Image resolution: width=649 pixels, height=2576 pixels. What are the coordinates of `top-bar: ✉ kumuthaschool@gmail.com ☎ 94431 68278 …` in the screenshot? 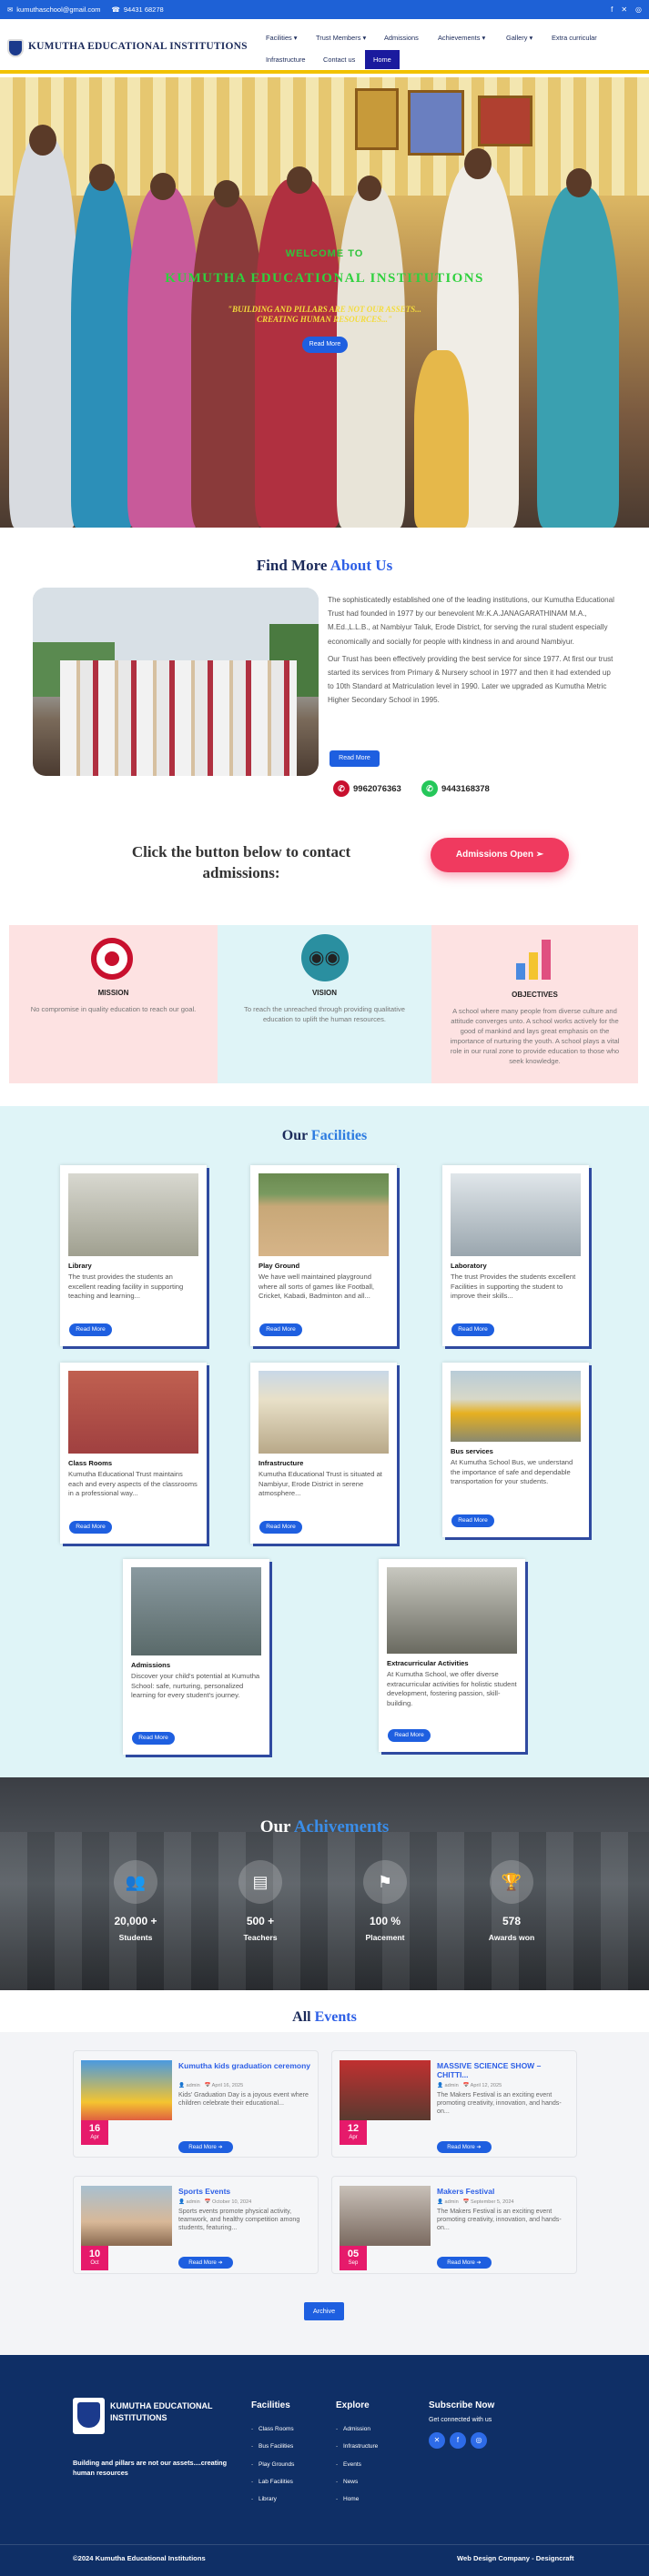 It's located at (325, 9).